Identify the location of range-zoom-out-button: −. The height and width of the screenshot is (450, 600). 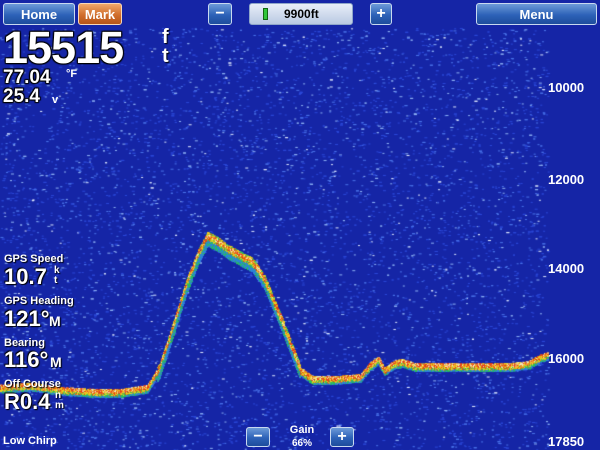
(220, 14).